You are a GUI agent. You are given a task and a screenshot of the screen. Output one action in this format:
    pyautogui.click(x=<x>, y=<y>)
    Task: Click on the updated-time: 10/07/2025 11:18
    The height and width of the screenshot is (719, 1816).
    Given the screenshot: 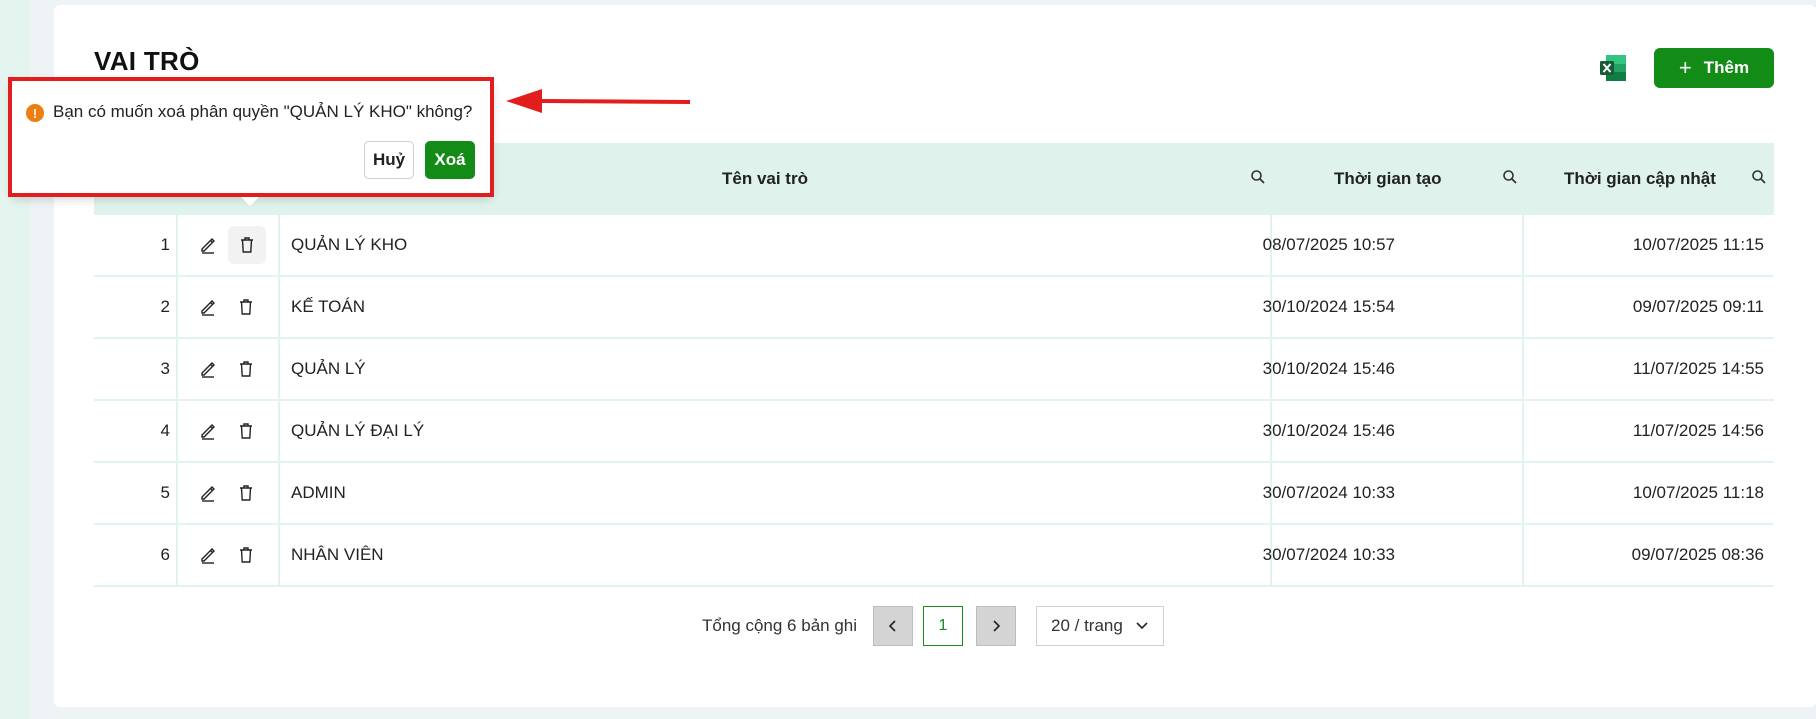 What is the action you would take?
    pyautogui.click(x=1698, y=492)
    